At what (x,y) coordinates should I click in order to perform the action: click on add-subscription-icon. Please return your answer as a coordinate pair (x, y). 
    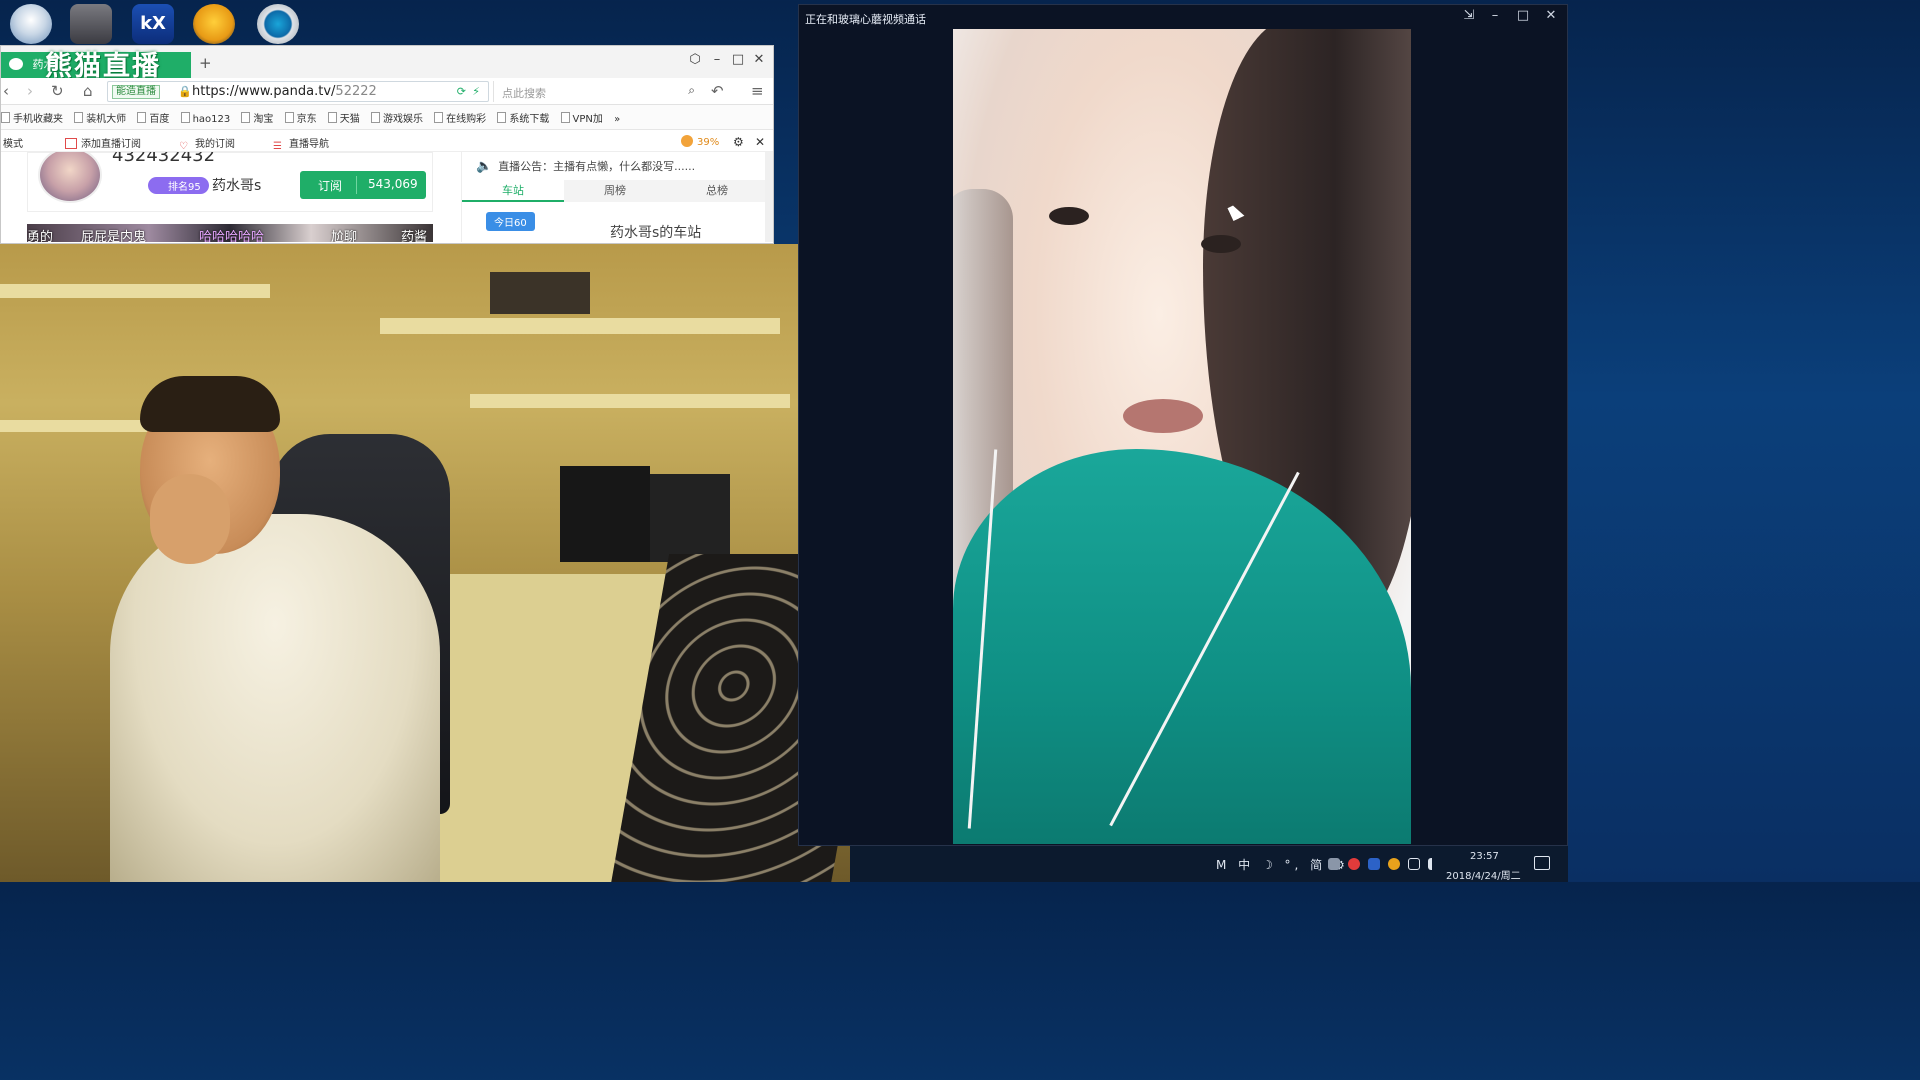
    Looking at the image, I should click on (71, 143).